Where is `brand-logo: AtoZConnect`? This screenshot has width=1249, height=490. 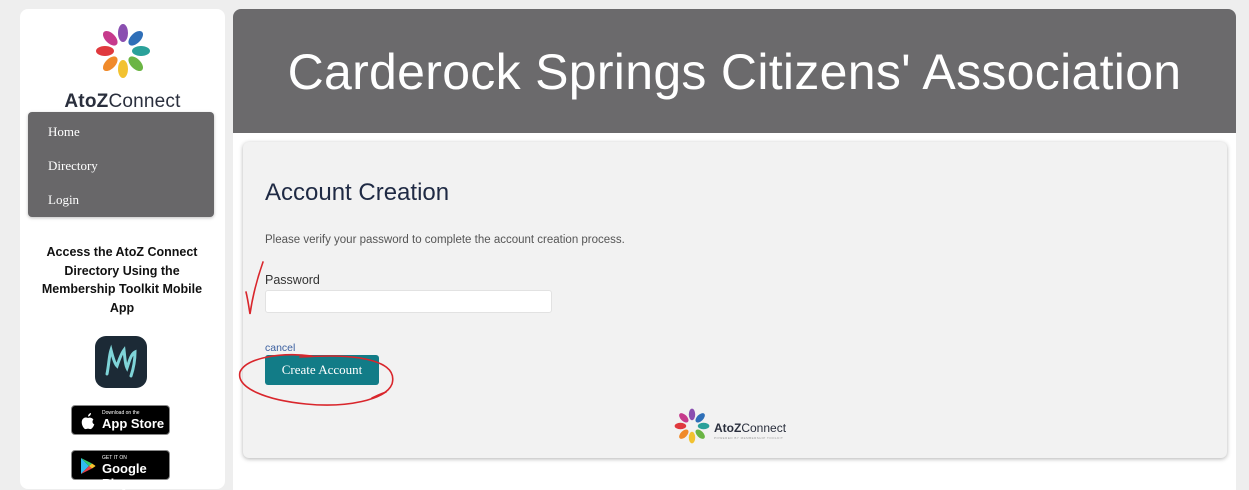 brand-logo: AtoZConnect is located at coordinates (122, 68).